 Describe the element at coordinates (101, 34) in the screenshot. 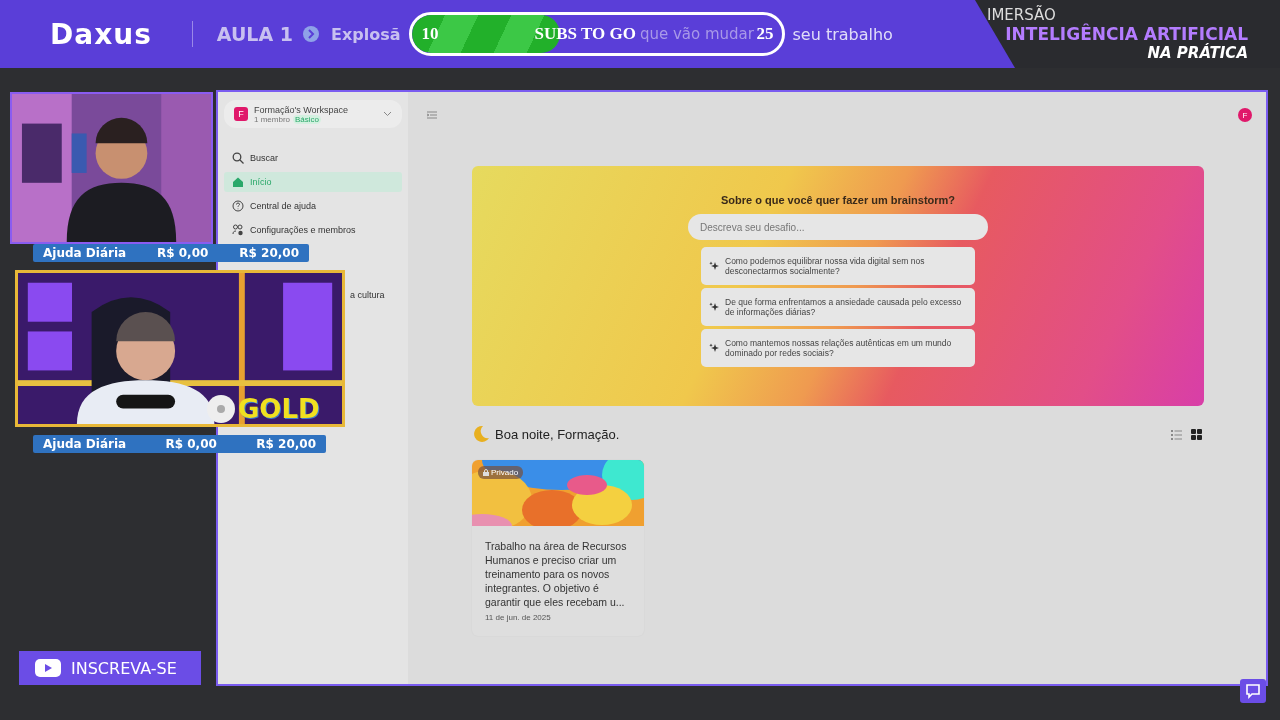

I see `logo: Daxus` at that location.